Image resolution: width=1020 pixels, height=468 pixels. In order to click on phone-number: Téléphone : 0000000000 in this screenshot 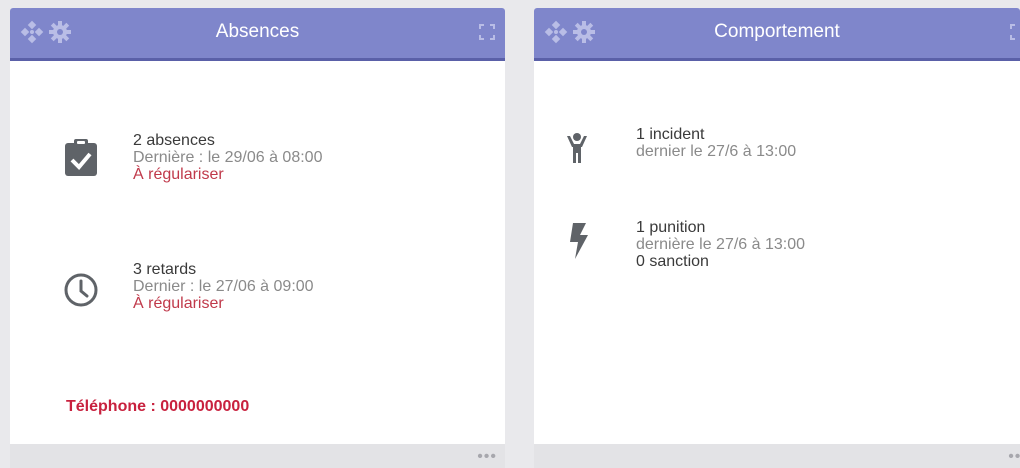, I will do `click(158, 406)`.